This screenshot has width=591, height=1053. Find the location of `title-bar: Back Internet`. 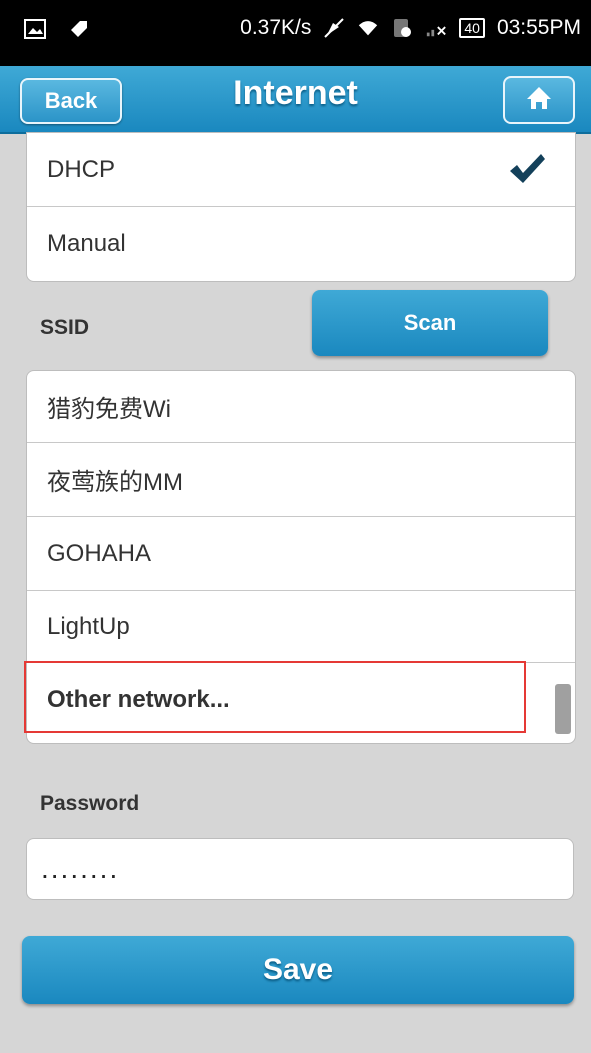

title-bar: Back Internet is located at coordinates (295, 100).